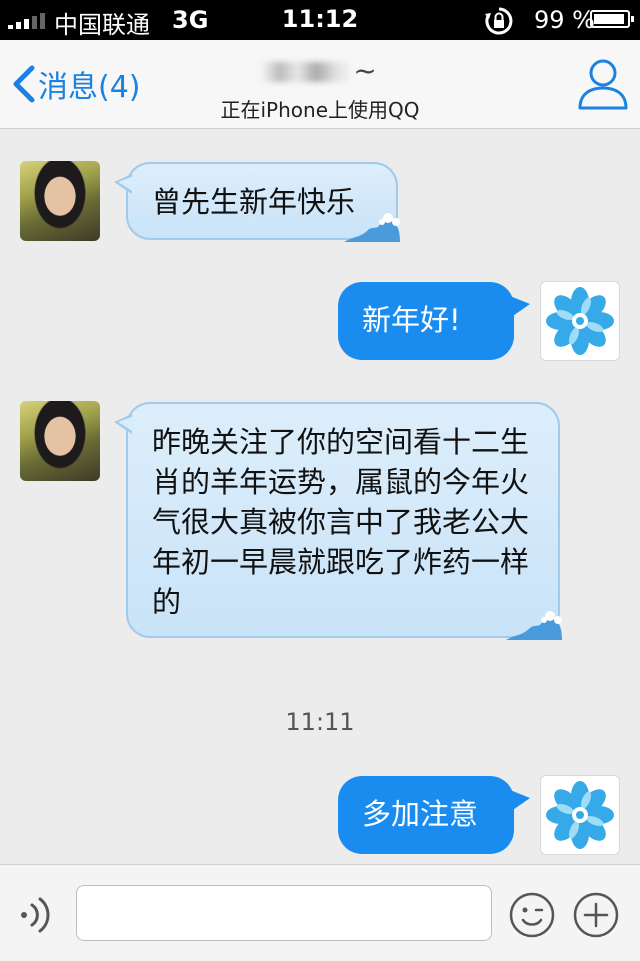 The height and width of the screenshot is (961, 640). I want to click on person-icon, so click(603, 84).